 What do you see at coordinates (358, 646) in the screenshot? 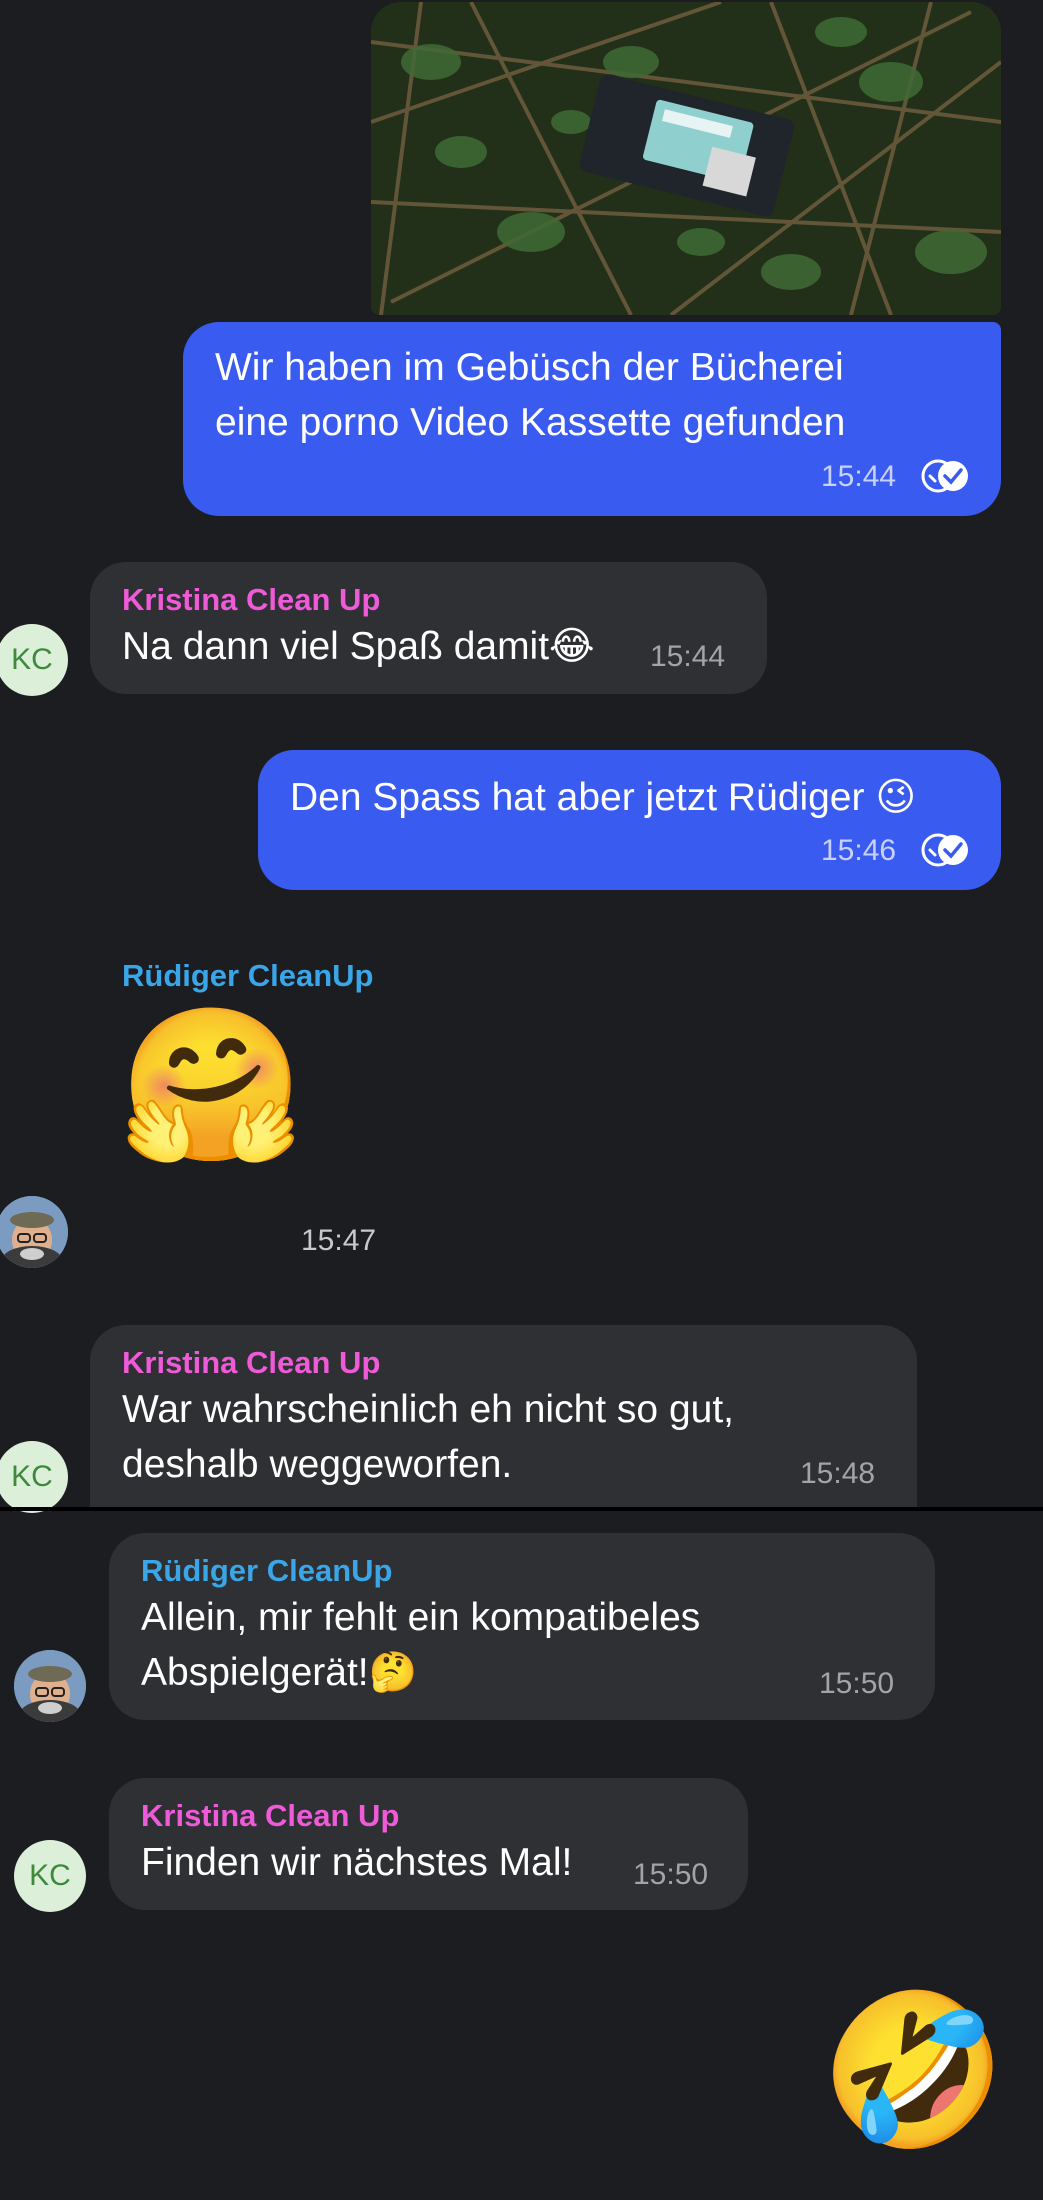
I see `message-text: Na dann viel Spaß damit😂` at bounding box center [358, 646].